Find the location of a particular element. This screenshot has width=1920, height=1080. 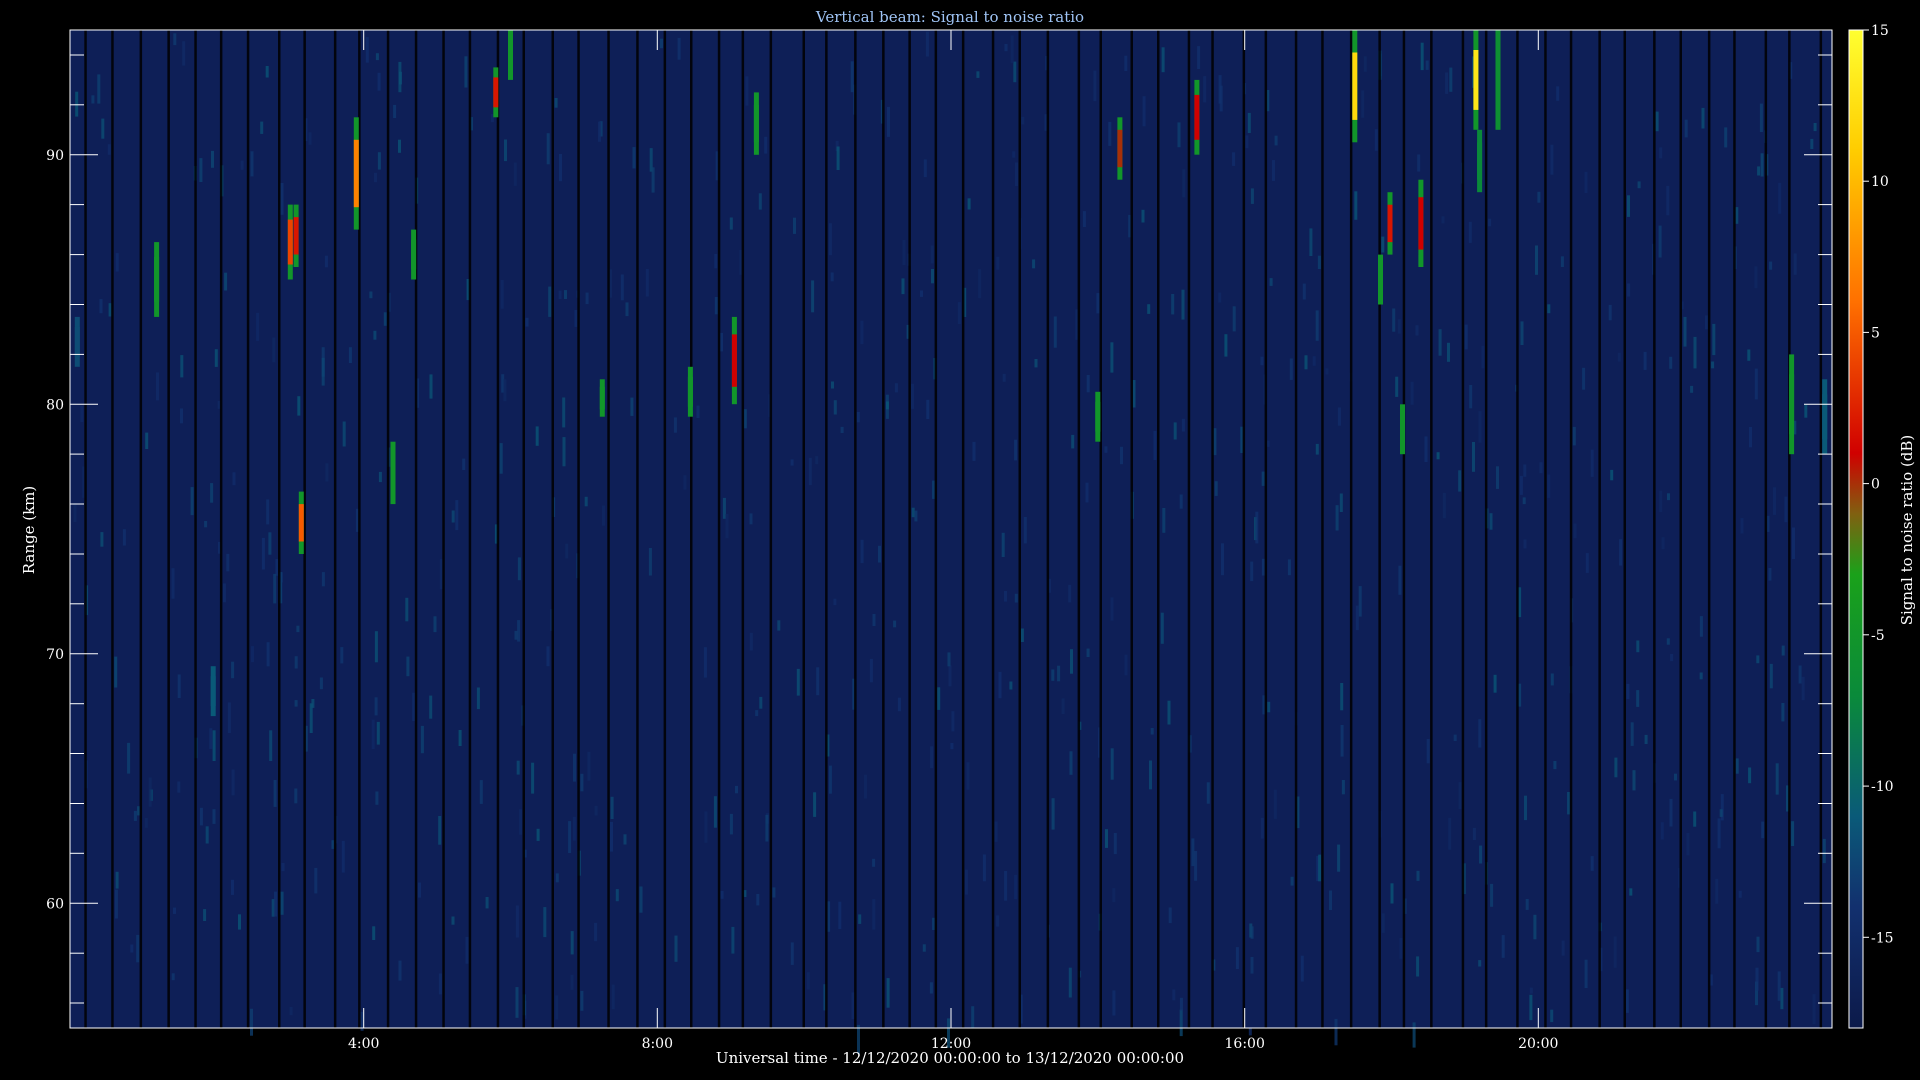

x-tick-label-16: 16:00 is located at coordinates (1245, 1044).